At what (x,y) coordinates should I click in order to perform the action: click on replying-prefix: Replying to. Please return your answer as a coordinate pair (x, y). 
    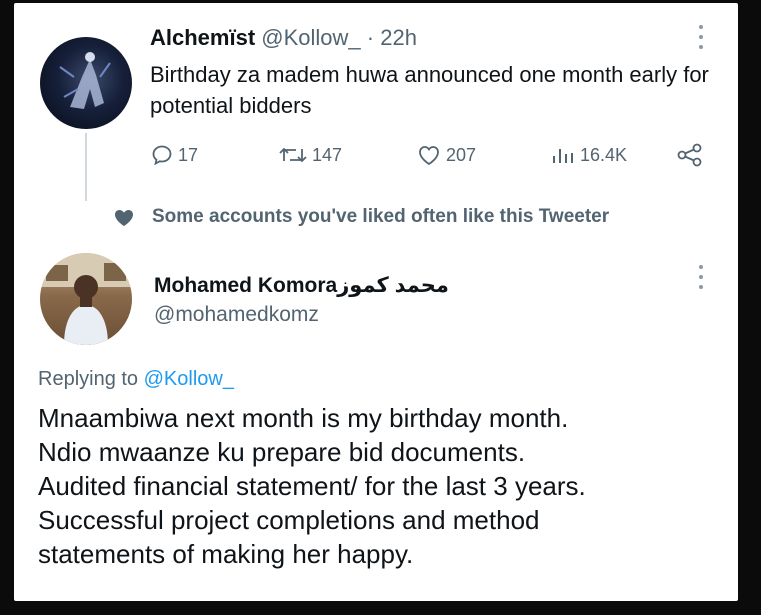
    Looking at the image, I should click on (91, 379).